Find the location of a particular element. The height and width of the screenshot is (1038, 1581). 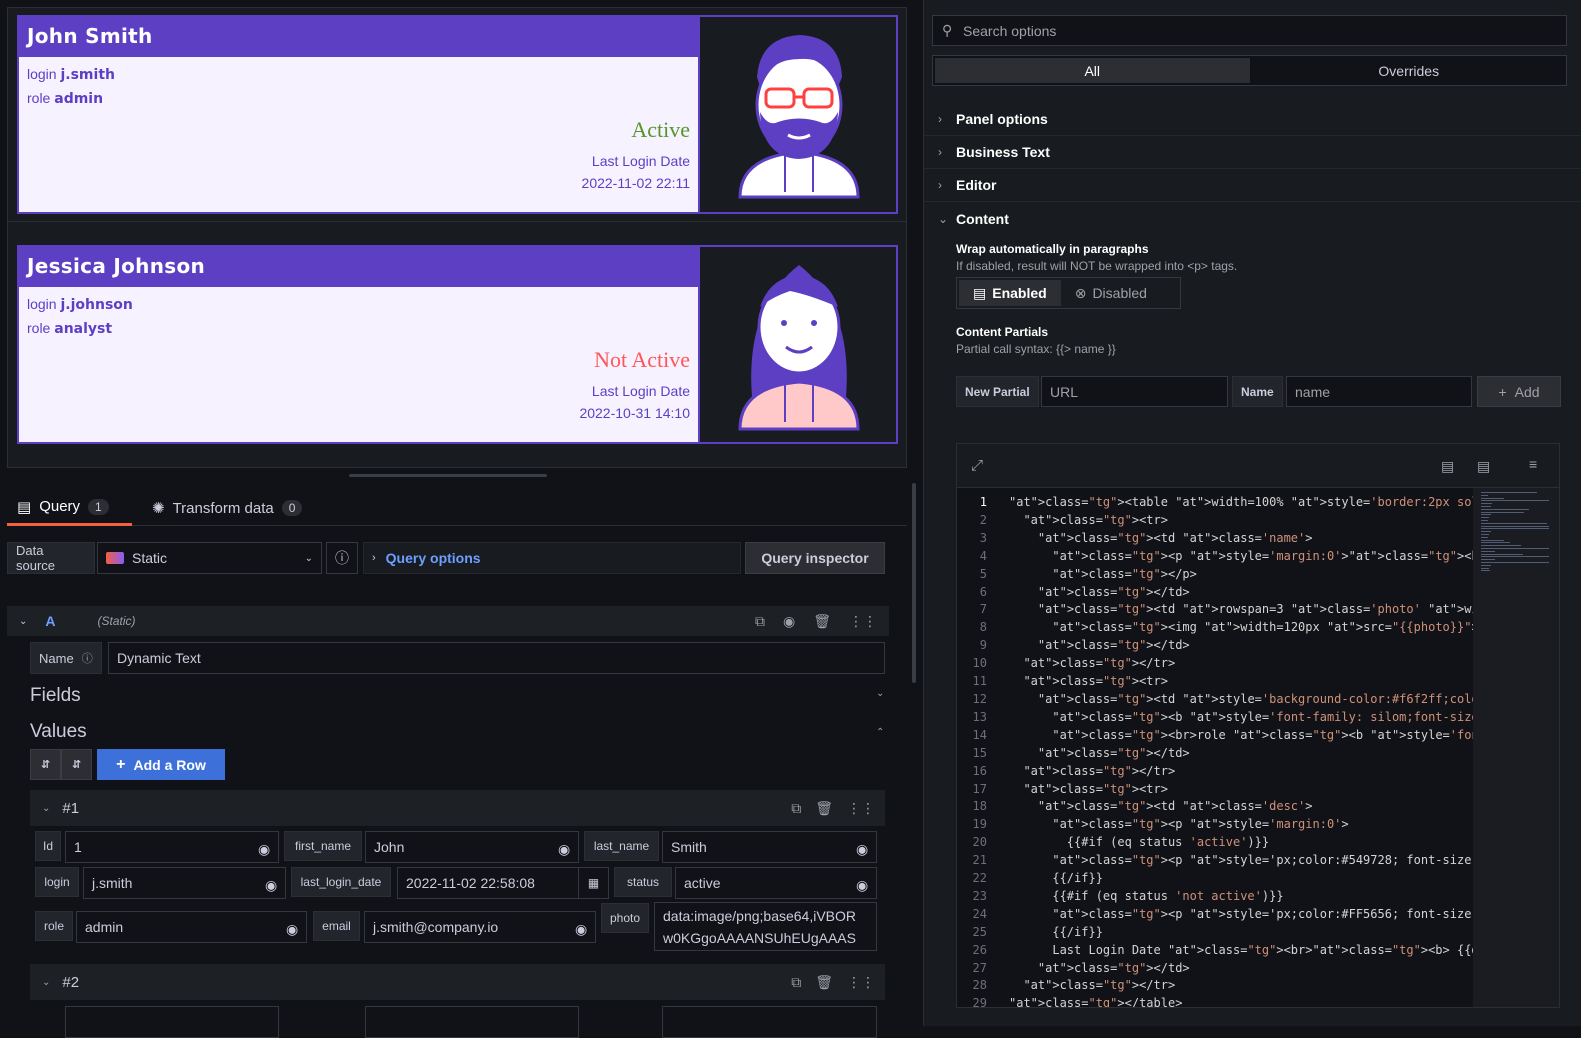

field-input-role: admin ◉ is located at coordinates (191, 927).